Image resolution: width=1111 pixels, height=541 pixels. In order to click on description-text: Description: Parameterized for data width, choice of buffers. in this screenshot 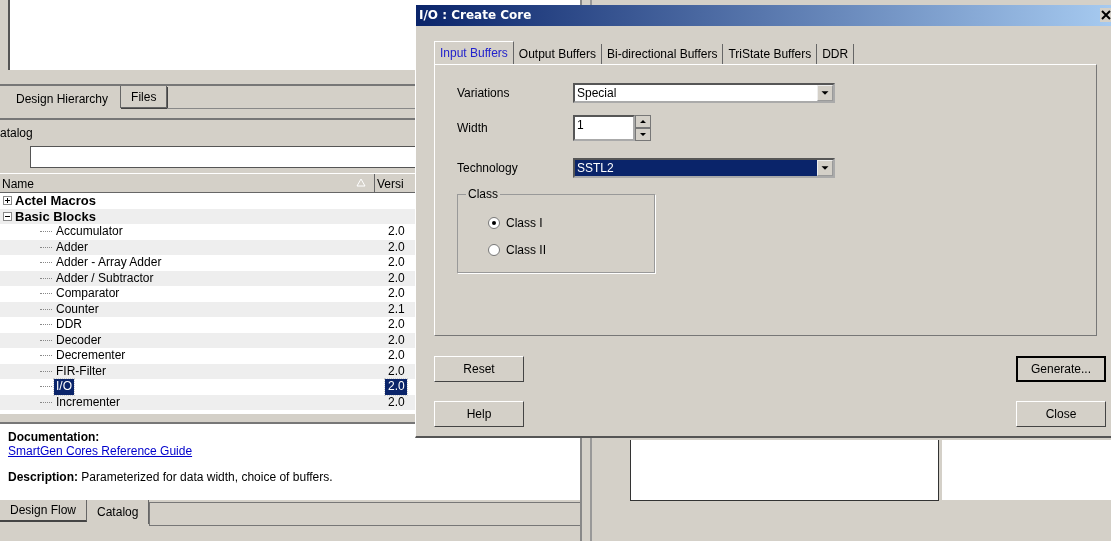, I will do `click(171, 477)`.